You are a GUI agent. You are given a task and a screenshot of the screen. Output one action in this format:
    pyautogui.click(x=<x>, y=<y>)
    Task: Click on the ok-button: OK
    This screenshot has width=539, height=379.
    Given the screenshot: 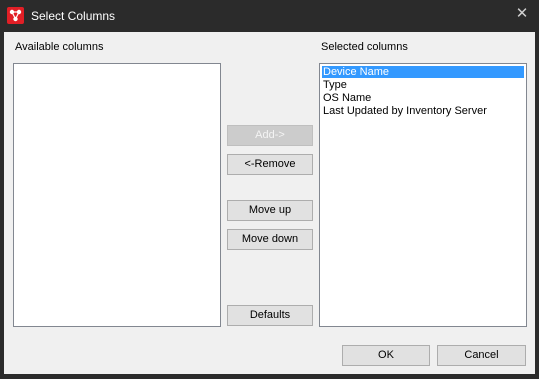 What is the action you would take?
    pyautogui.click(x=386, y=355)
    